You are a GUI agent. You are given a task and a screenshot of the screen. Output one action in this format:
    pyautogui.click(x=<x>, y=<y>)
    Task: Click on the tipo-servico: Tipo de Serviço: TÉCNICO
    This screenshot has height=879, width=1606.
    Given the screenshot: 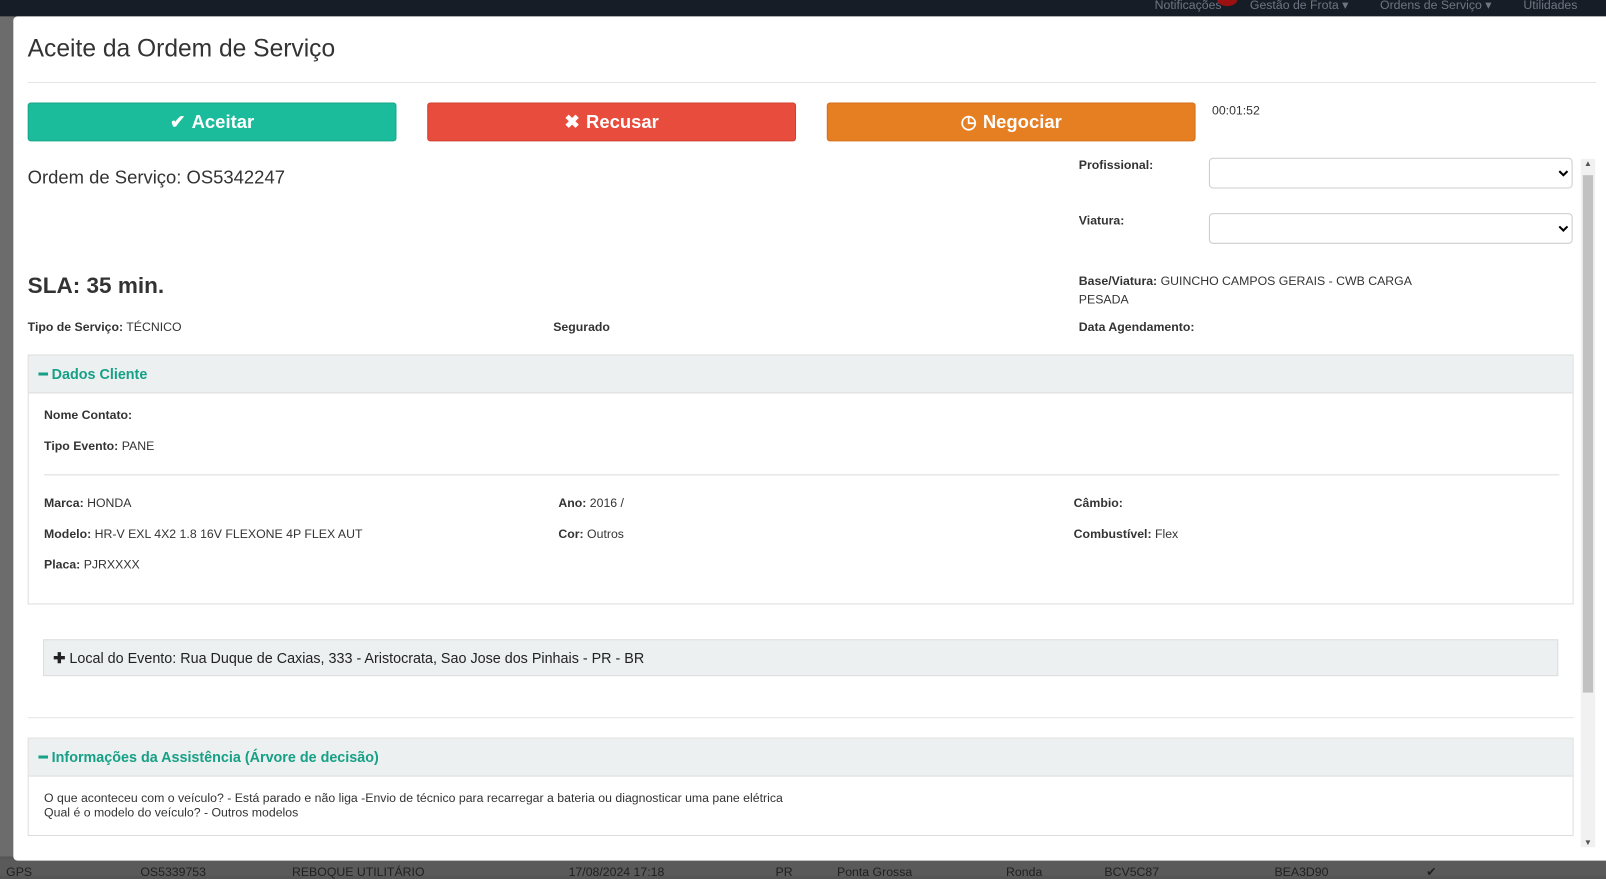 What is the action you would take?
    pyautogui.click(x=105, y=327)
    